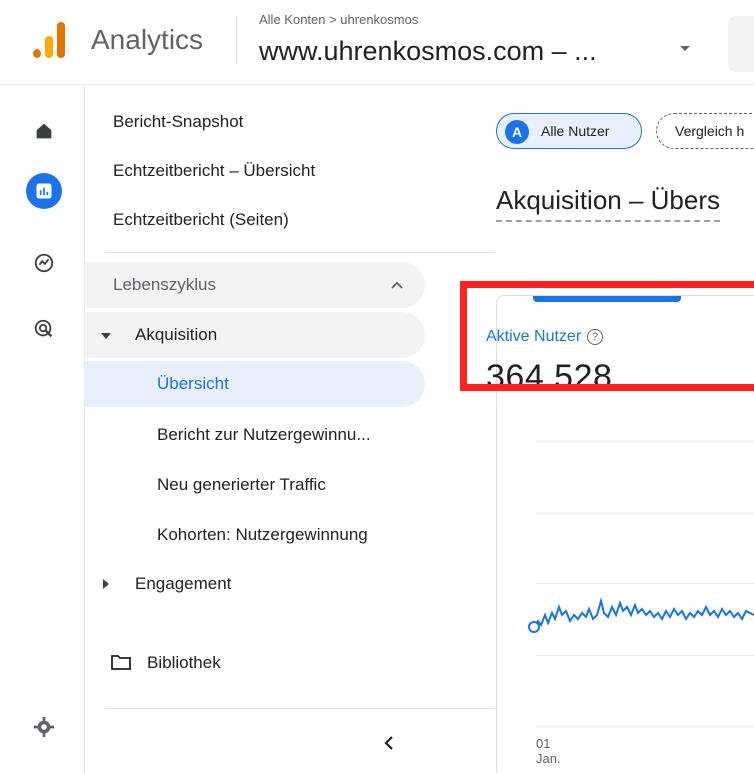  I want to click on chart-axis-day-label: 01, so click(543, 743).